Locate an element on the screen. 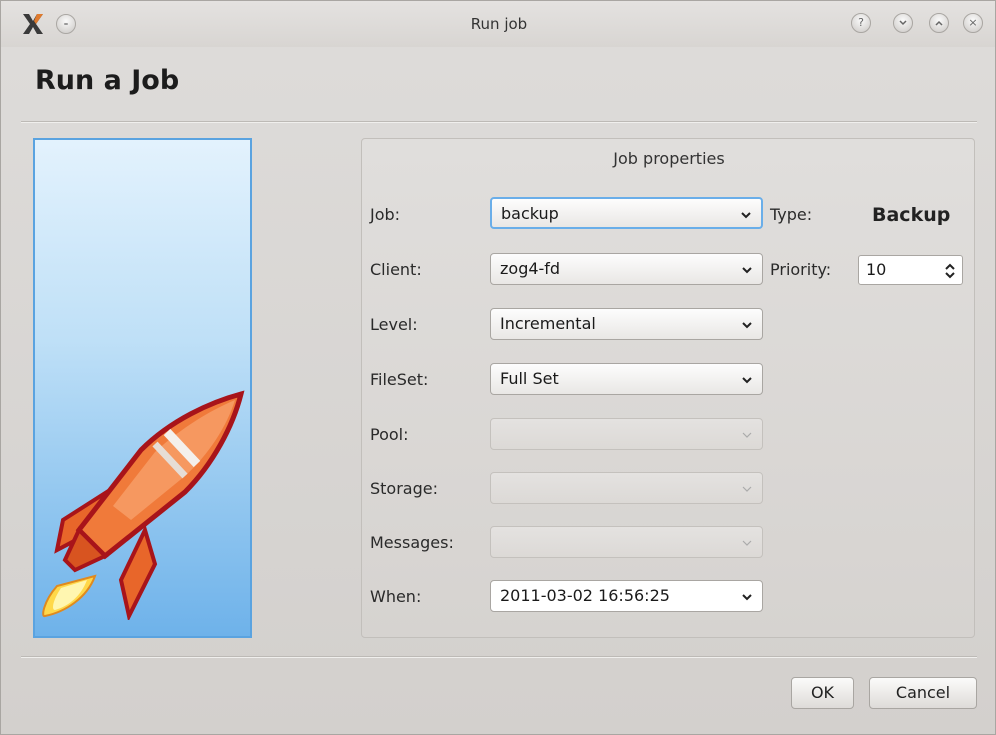  pool-select is located at coordinates (626, 434).